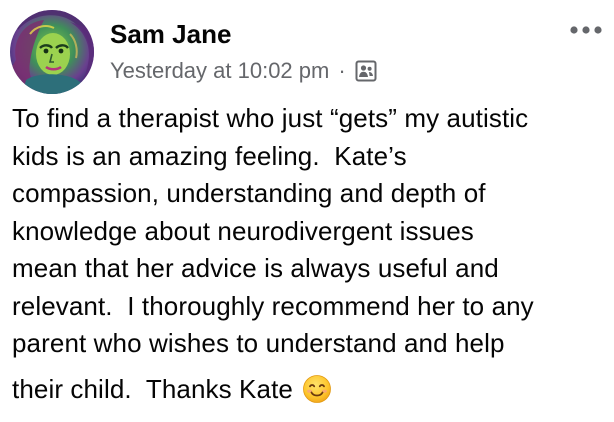 This screenshot has width=614, height=422. What do you see at coordinates (586, 30) in the screenshot?
I see `more-options-icon` at bounding box center [586, 30].